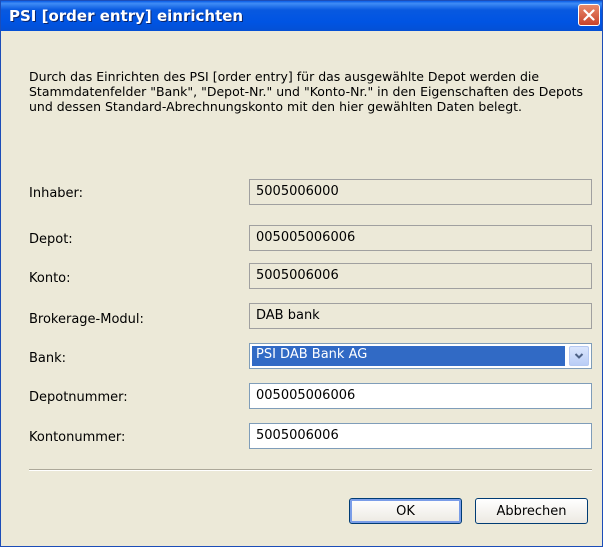 This screenshot has height=547, width=603. I want to click on title-bar: PSI [order entry] einrichten, so click(301, 16).